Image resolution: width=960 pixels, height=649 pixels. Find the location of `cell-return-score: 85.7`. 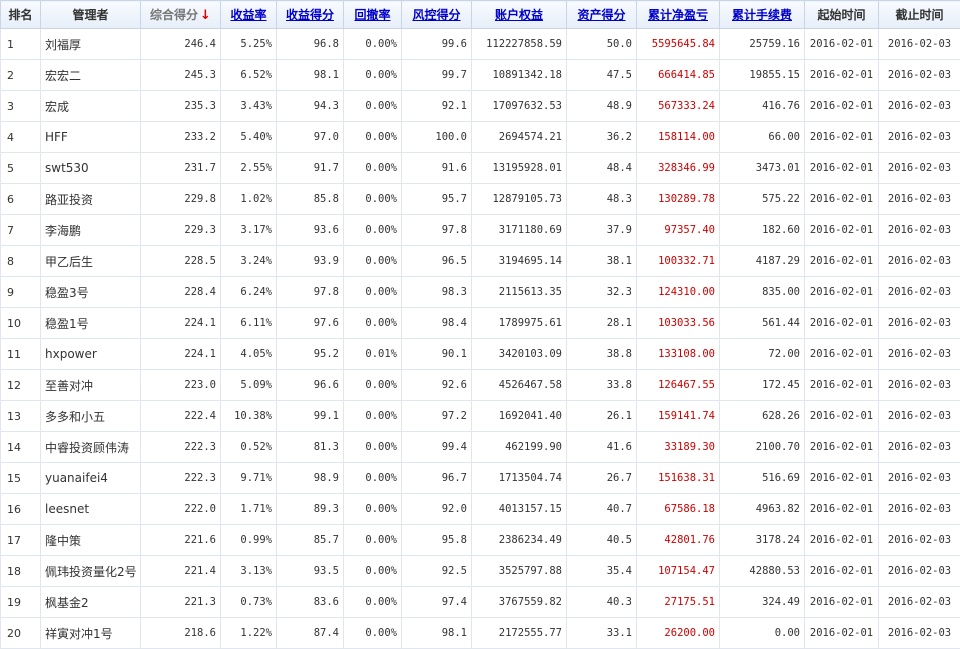

cell-return-score: 85.7 is located at coordinates (310, 540).